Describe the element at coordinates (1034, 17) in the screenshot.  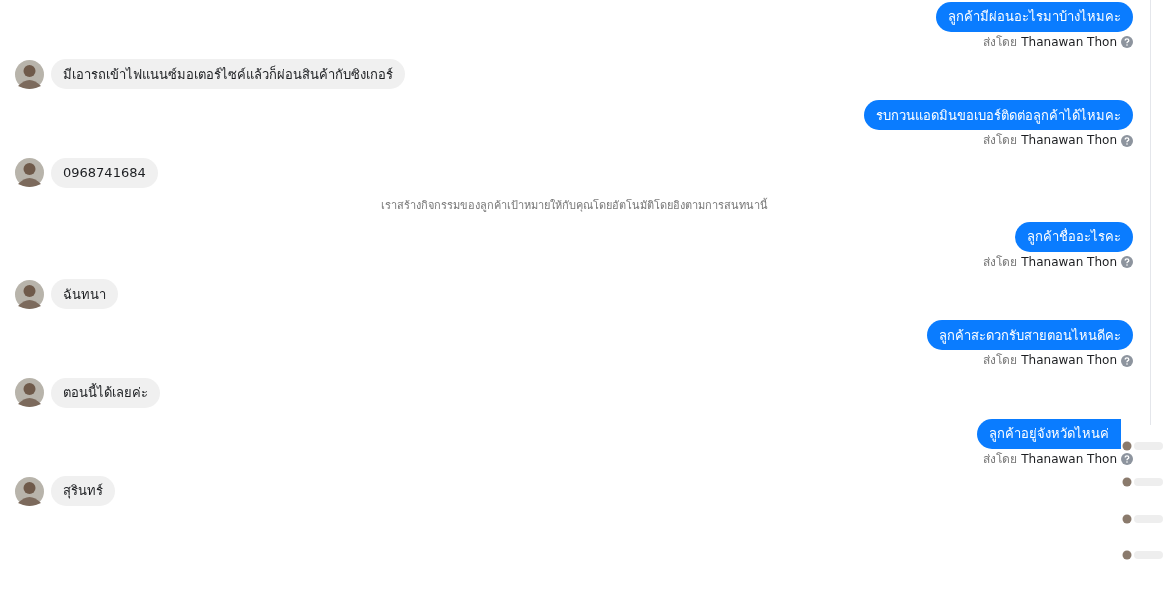
I see `outgoing-message: ลูกค้ามีผ่อนอะไรมาบ้างไหมคะ` at that location.